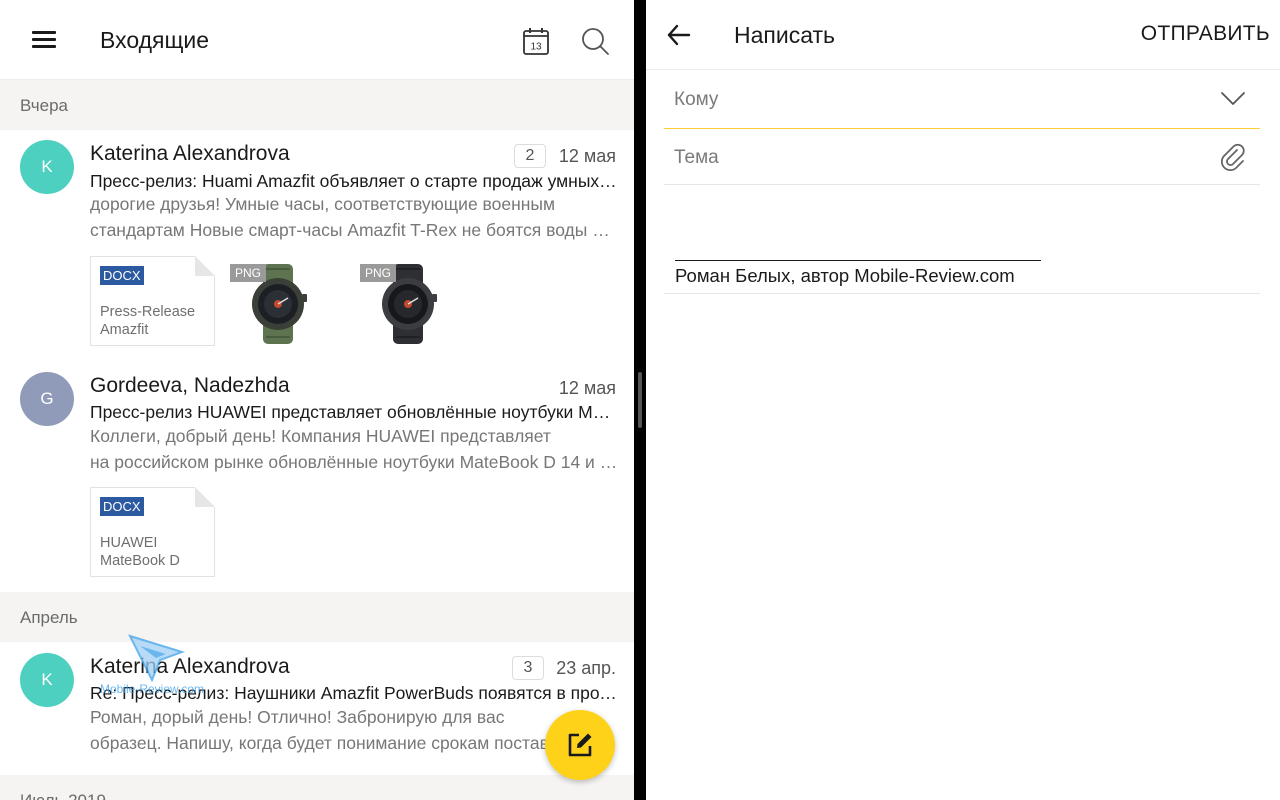  I want to click on email-sender: Gordeeva, Nadezhda, so click(190, 385).